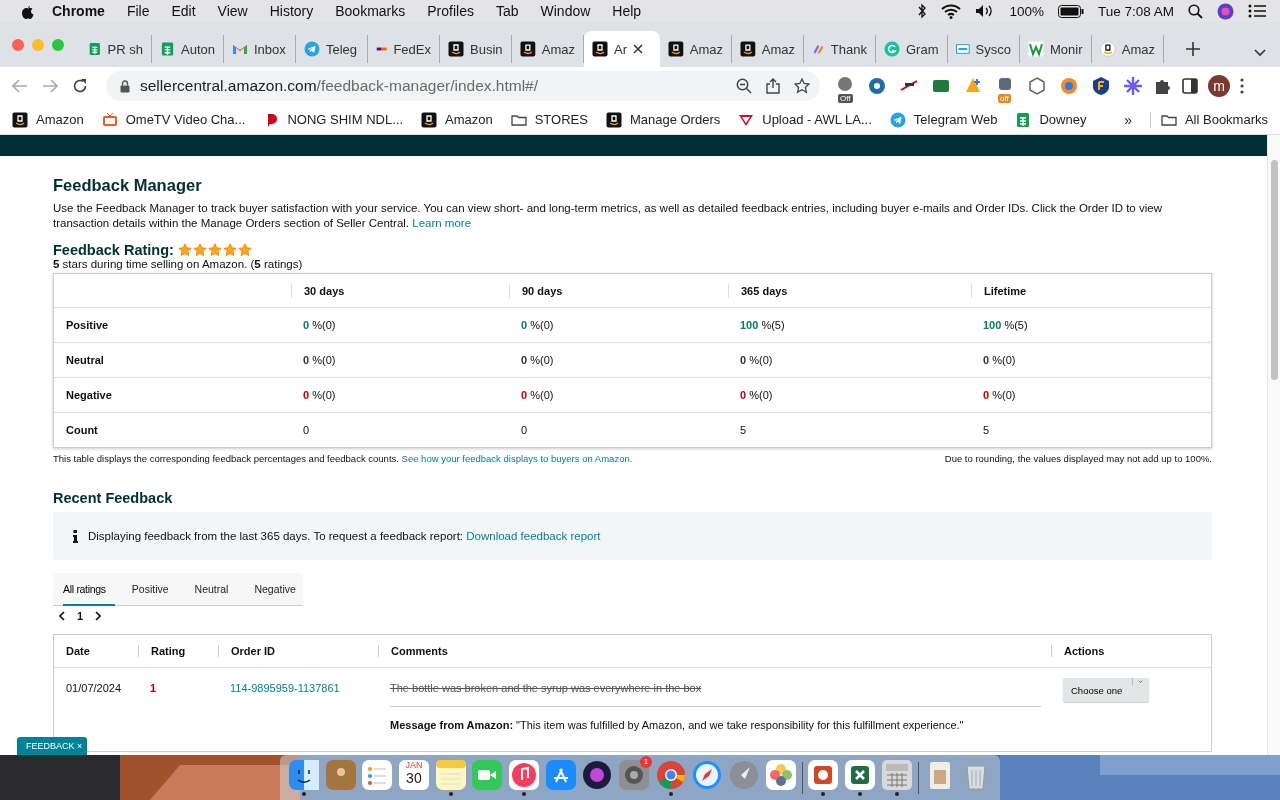 This screenshot has width=1280, height=800. I want to click on browser-tab: Thank, so click(840, 49).